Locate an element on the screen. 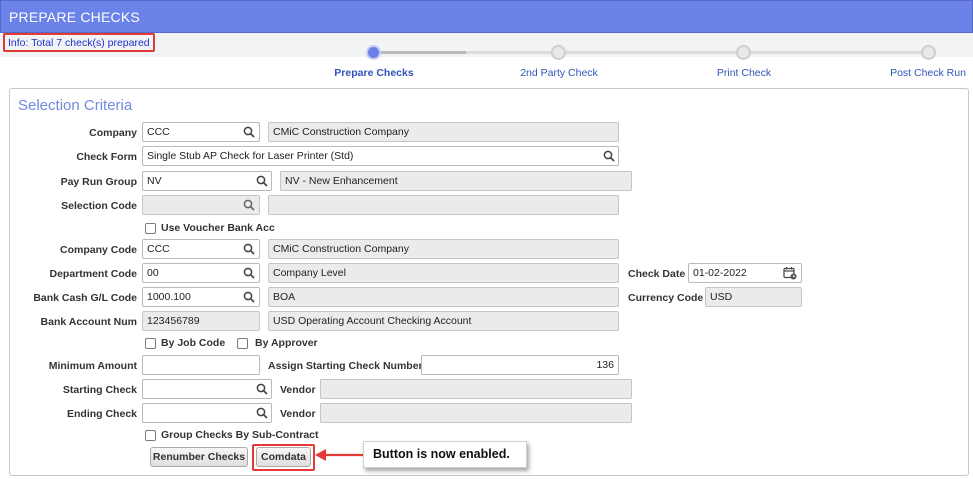 The image size is (973, 479). currency-code-value: USD is located at coordinates (753, 297).